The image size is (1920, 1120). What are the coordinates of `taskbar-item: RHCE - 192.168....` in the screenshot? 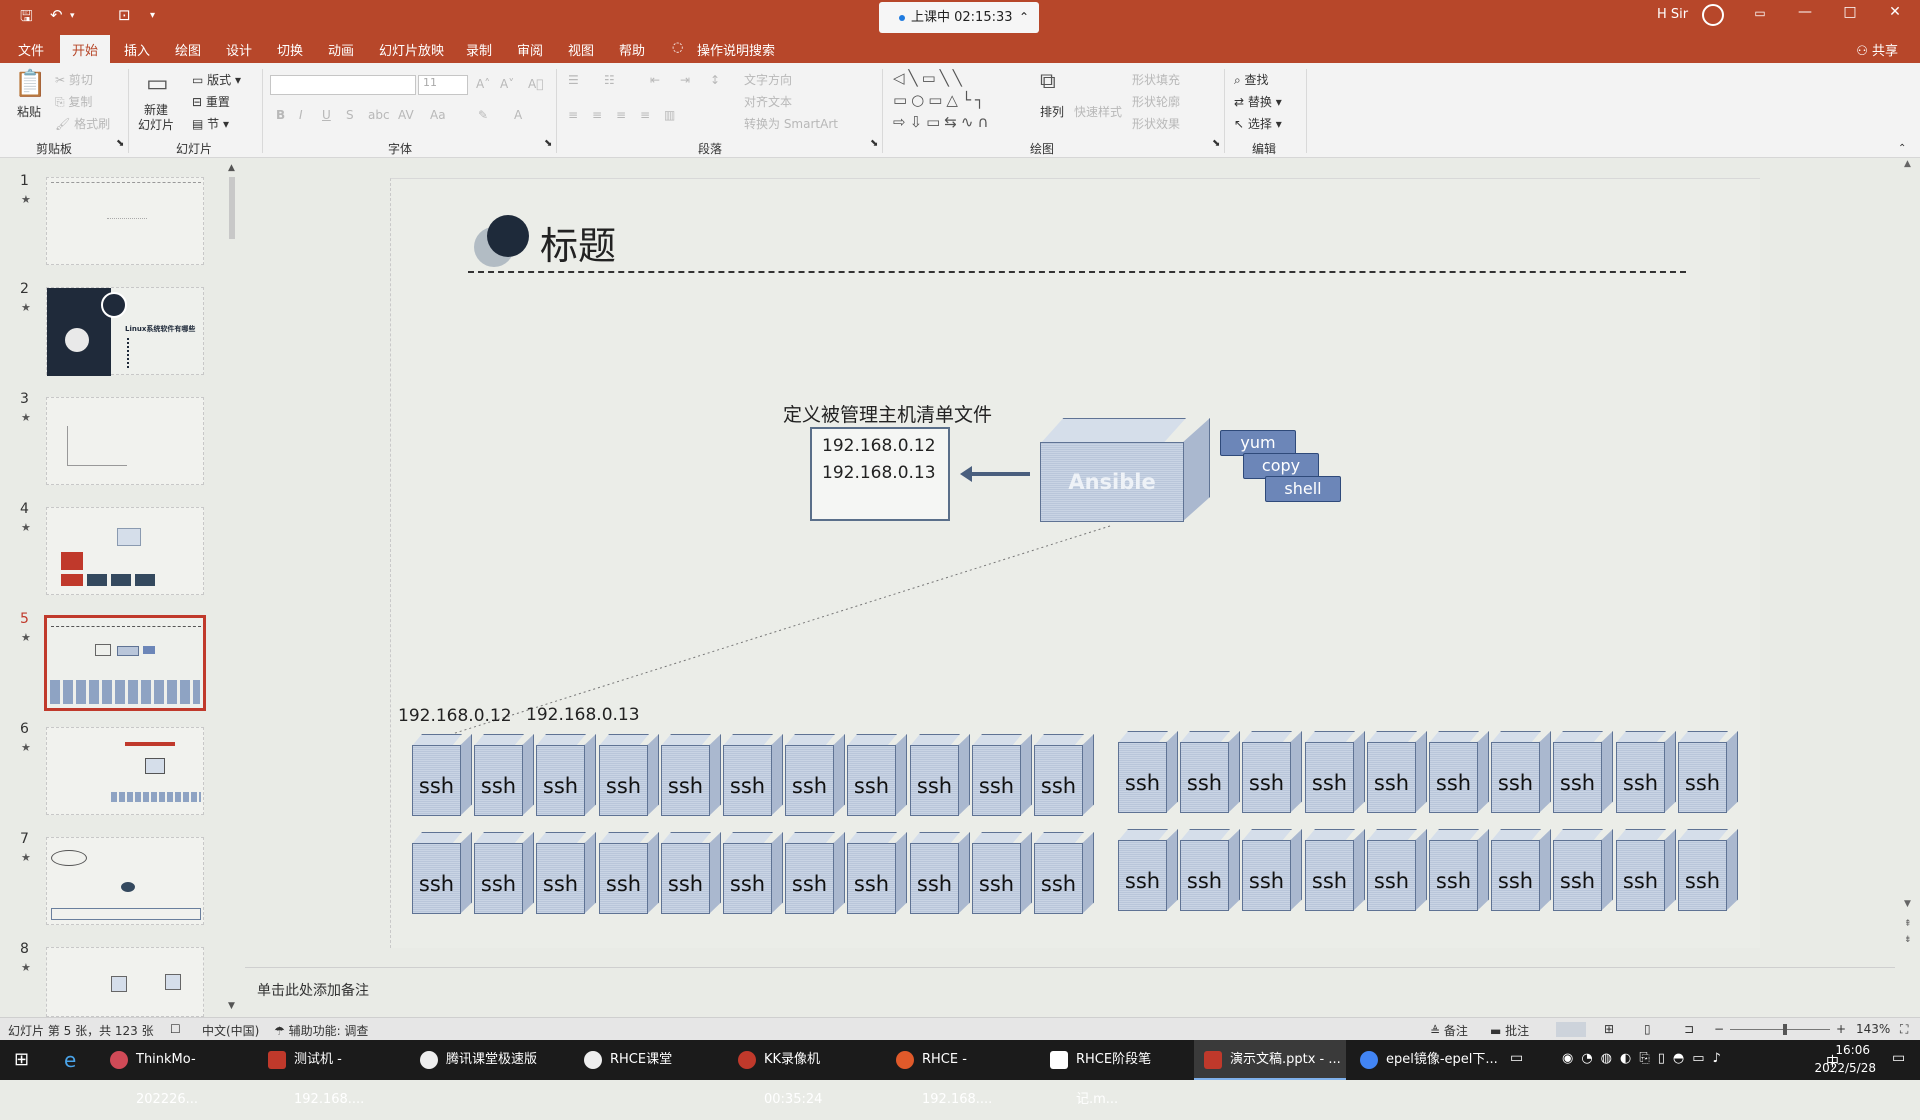 It's located at (961, 1073).